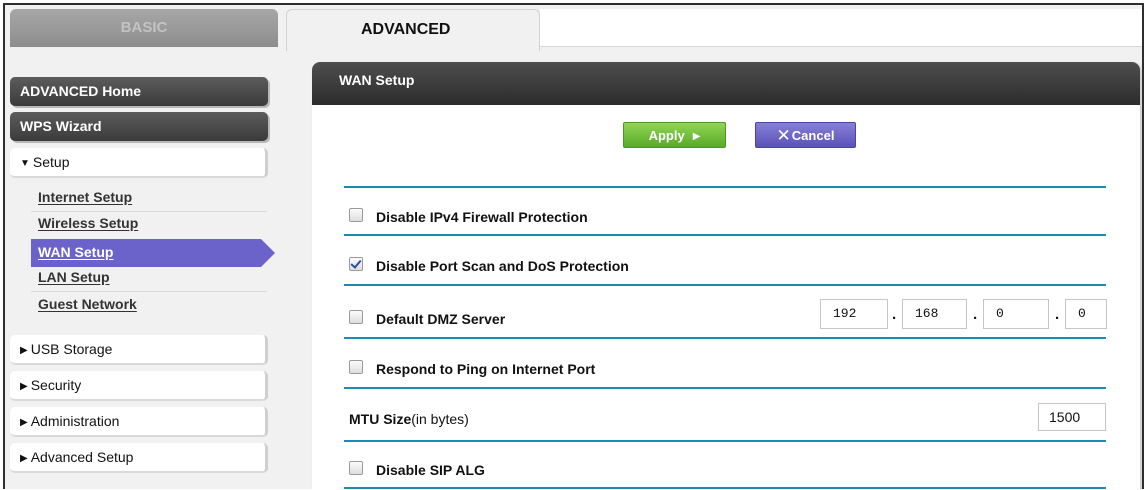  Describe the element at coordinates (934, 314) in the screenshot. I see `dmz-ip-octet-2: 168` at that location.